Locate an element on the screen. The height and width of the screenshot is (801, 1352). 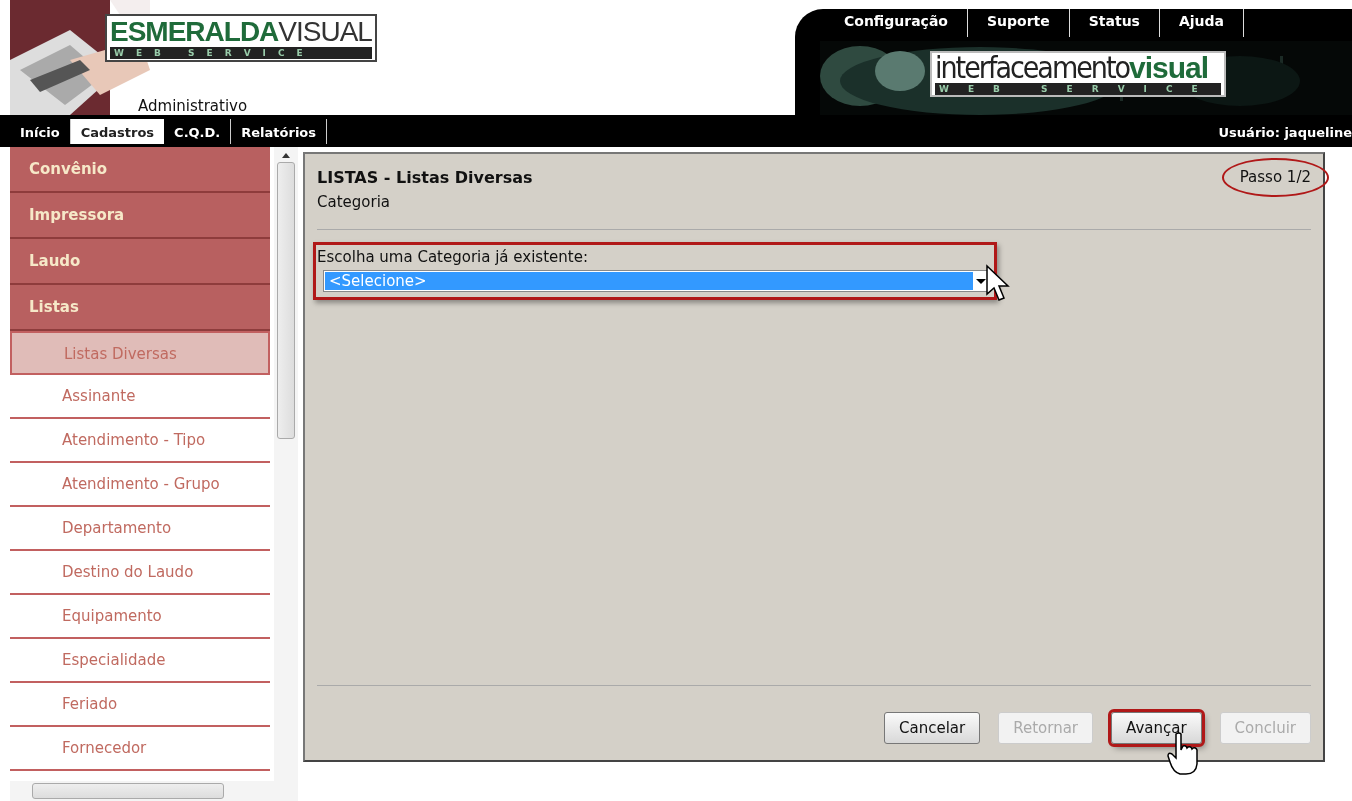
sidebar-item: Listas is located at coordinates (140, 308).